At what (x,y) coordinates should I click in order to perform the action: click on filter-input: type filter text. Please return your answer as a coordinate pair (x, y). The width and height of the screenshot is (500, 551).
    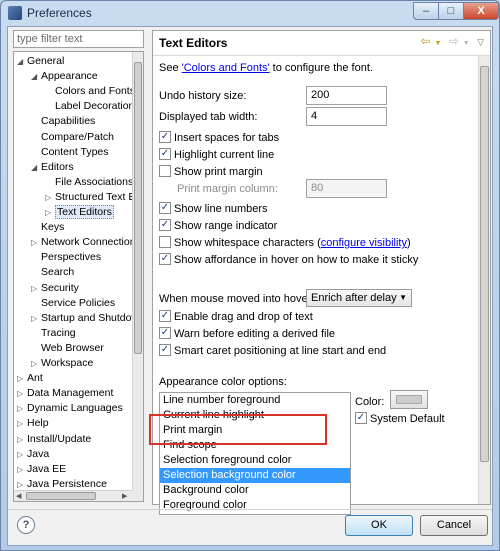
    Looking at the image, I should click on (78, 39).